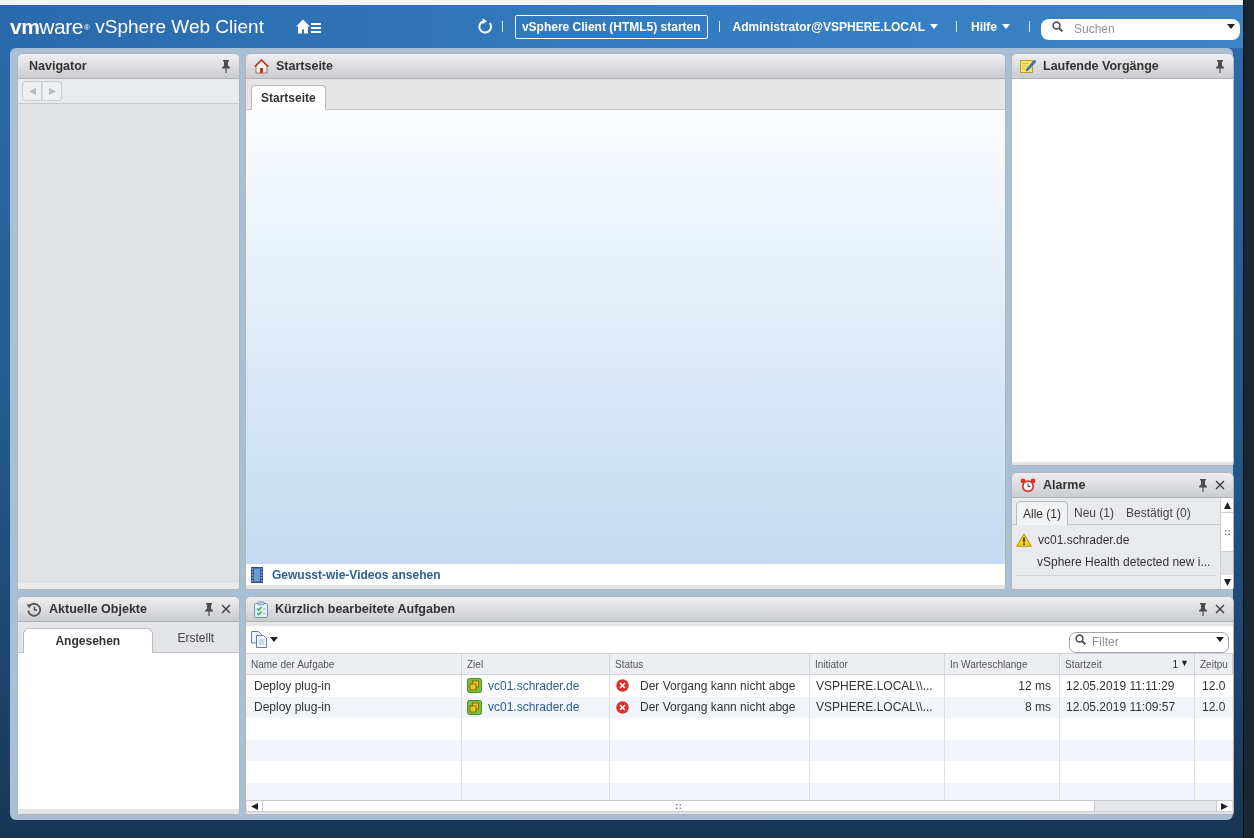 This screenshot has height=838, width=1254. What do you see at coordinates (1158, 513) in the screenshot?
I see `tab: Bestätigt (0)` at bounding box center [1158, 513].